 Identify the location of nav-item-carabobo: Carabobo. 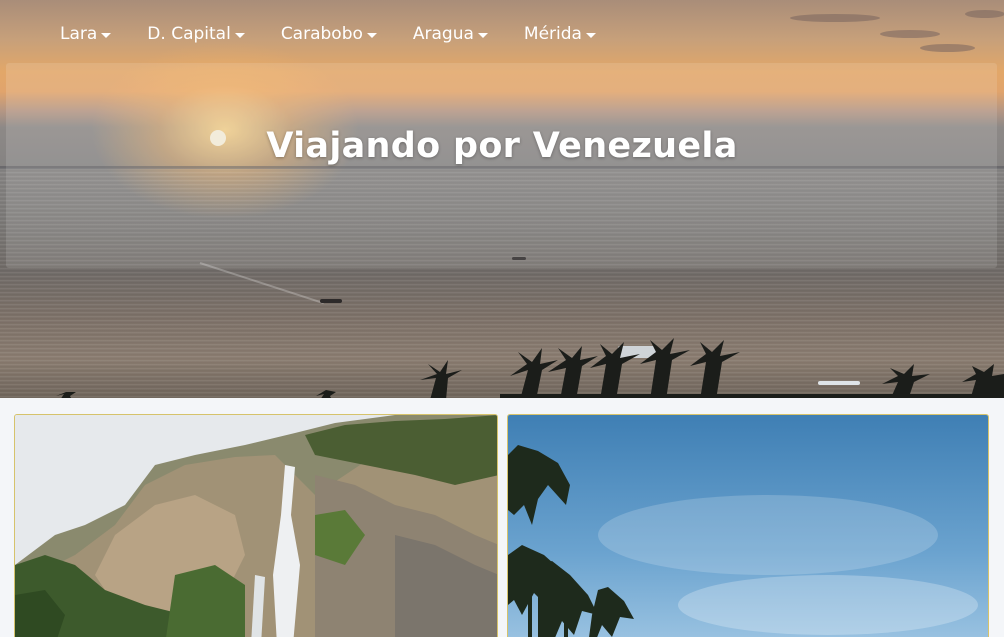
(329, 34).